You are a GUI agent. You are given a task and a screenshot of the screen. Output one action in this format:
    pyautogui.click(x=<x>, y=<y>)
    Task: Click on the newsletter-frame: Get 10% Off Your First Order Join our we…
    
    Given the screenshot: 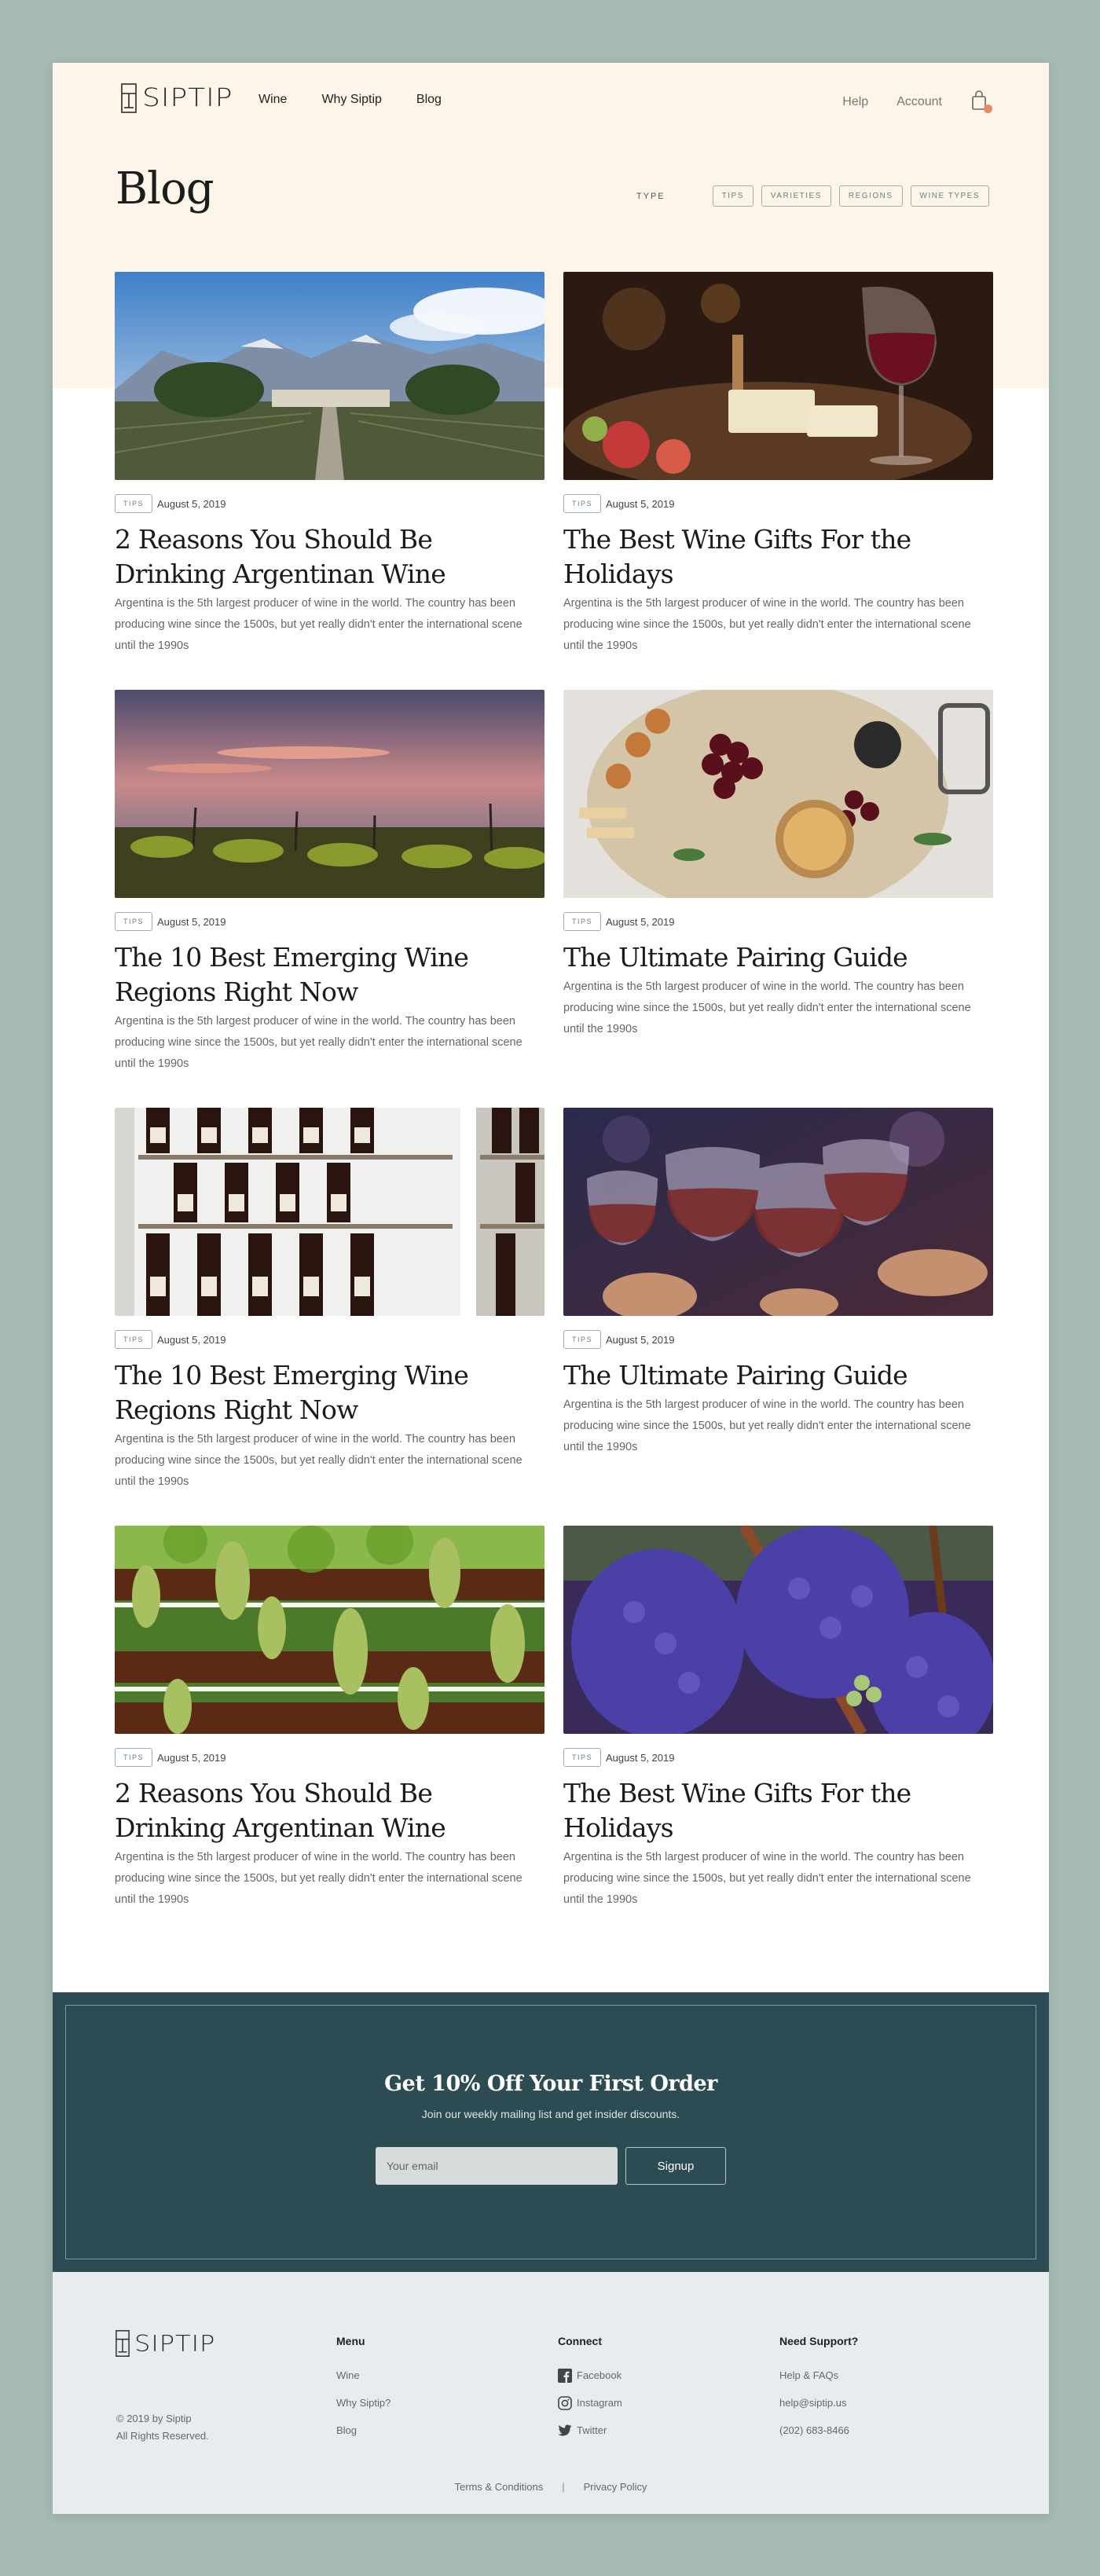 What is the action you would take?
    pyautogui.click(x=550, y=2132)
    